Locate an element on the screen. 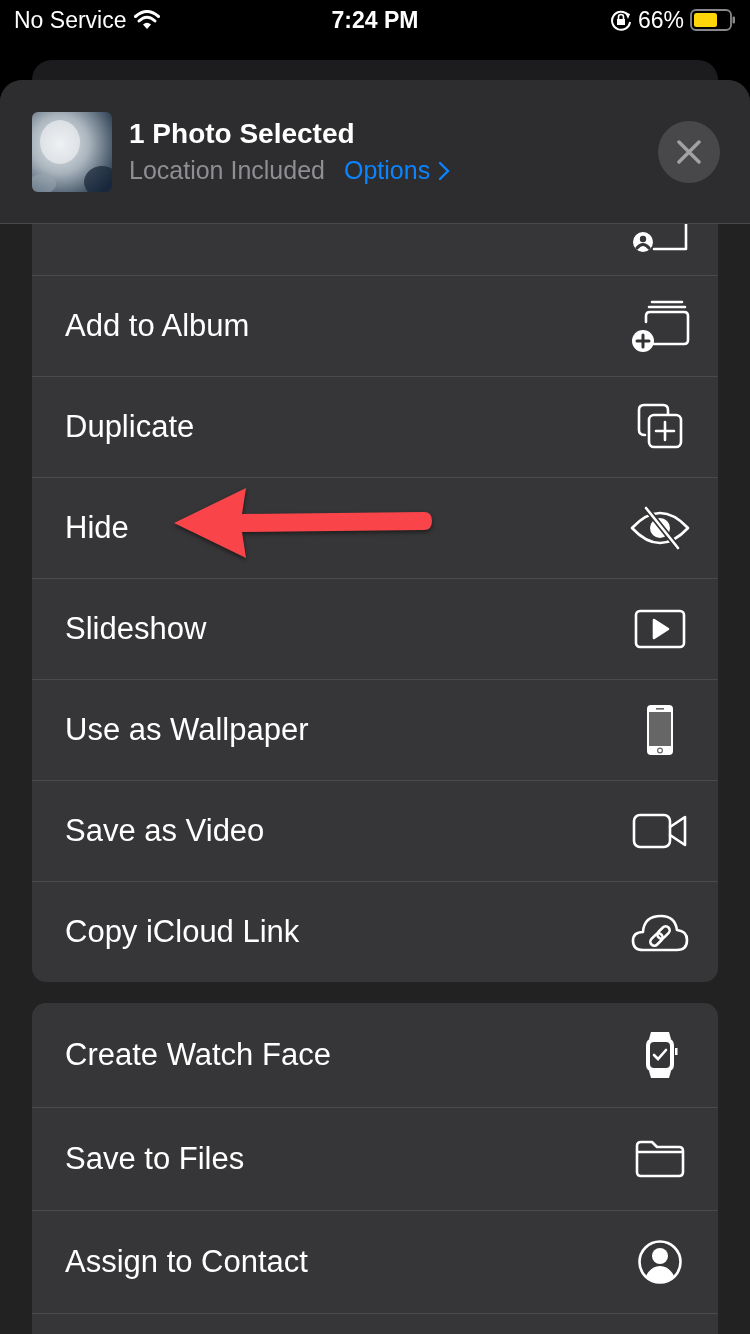 This screenshot has height=1334, width=750. battery-percent: 66% is located at coordinates (660, 20).